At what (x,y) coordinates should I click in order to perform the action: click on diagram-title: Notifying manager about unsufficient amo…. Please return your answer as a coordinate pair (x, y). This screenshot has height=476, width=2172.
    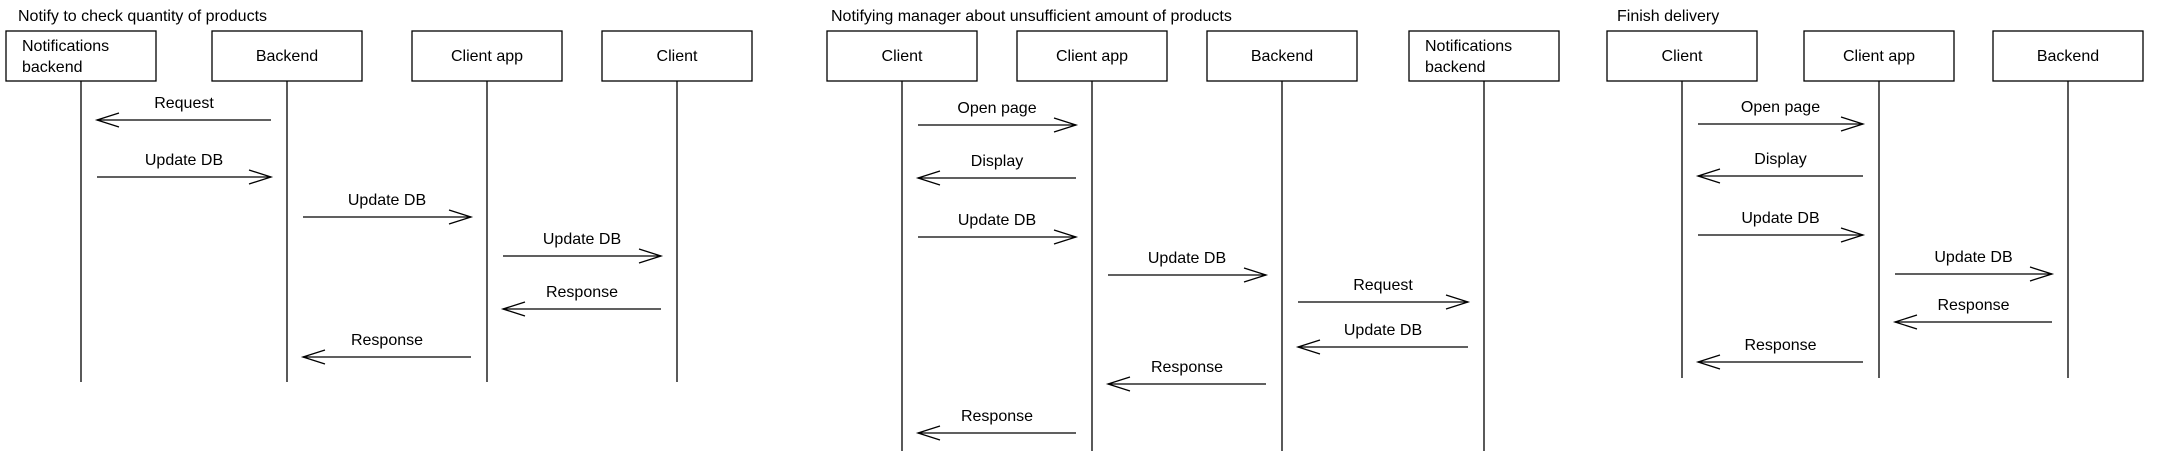
    Looking at the image, I should click on (1031, 16).